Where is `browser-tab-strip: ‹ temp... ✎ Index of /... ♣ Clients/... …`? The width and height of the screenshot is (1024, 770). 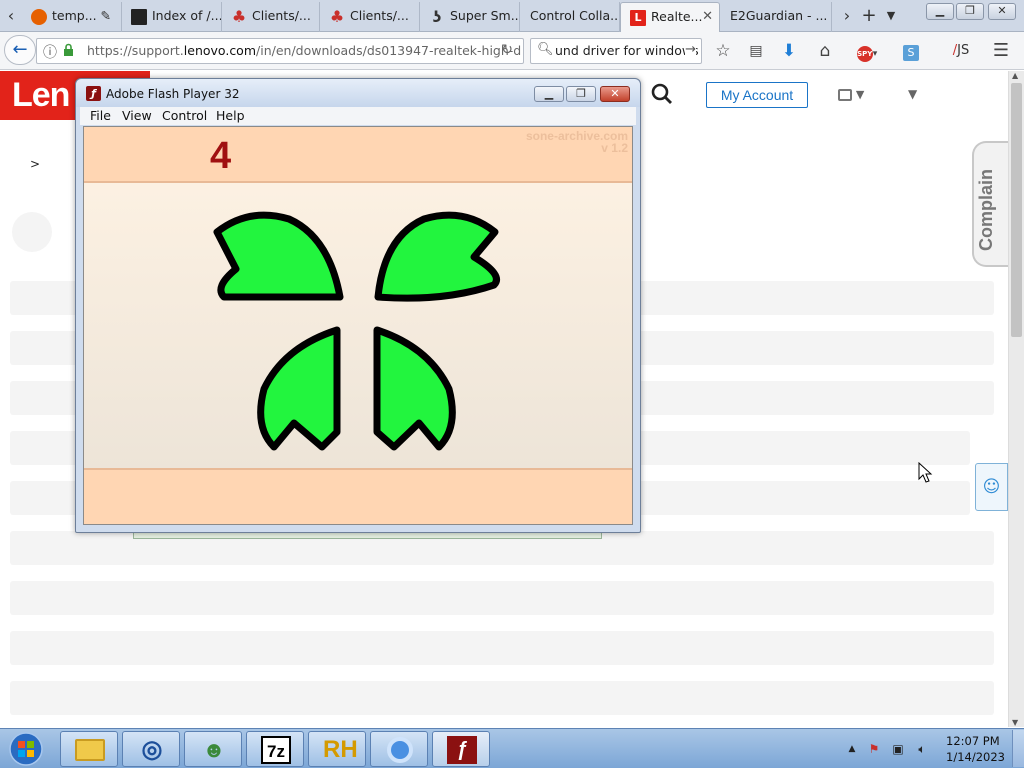
browser-tab-strip: ‹ temp... ✎ Index of /... ♣ Clients/... … is located at coordinates (512, 16).